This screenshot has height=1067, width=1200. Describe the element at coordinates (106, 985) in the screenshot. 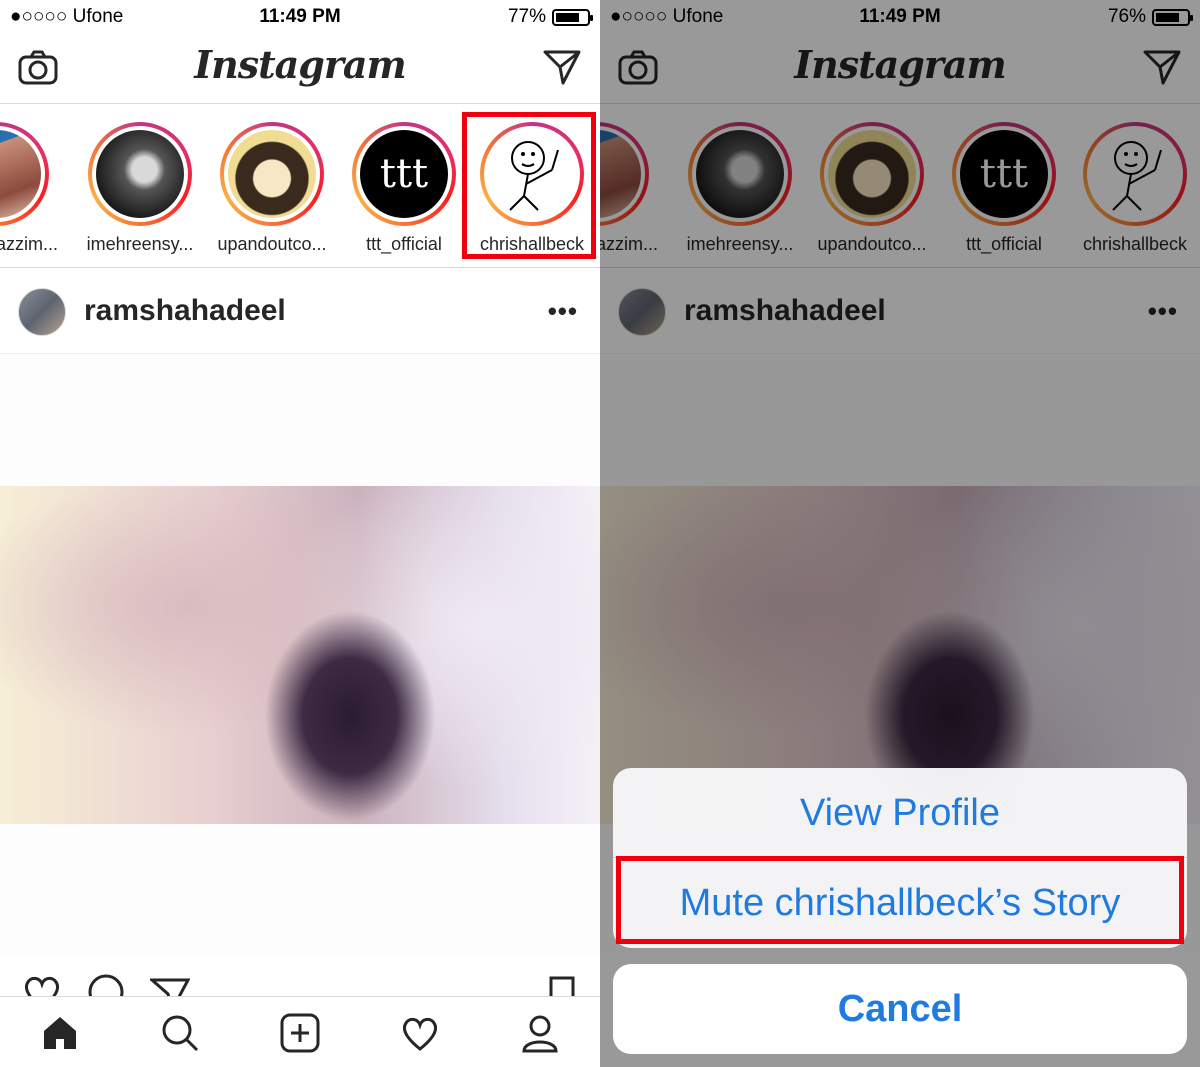

I see `comment-icon` at that location.